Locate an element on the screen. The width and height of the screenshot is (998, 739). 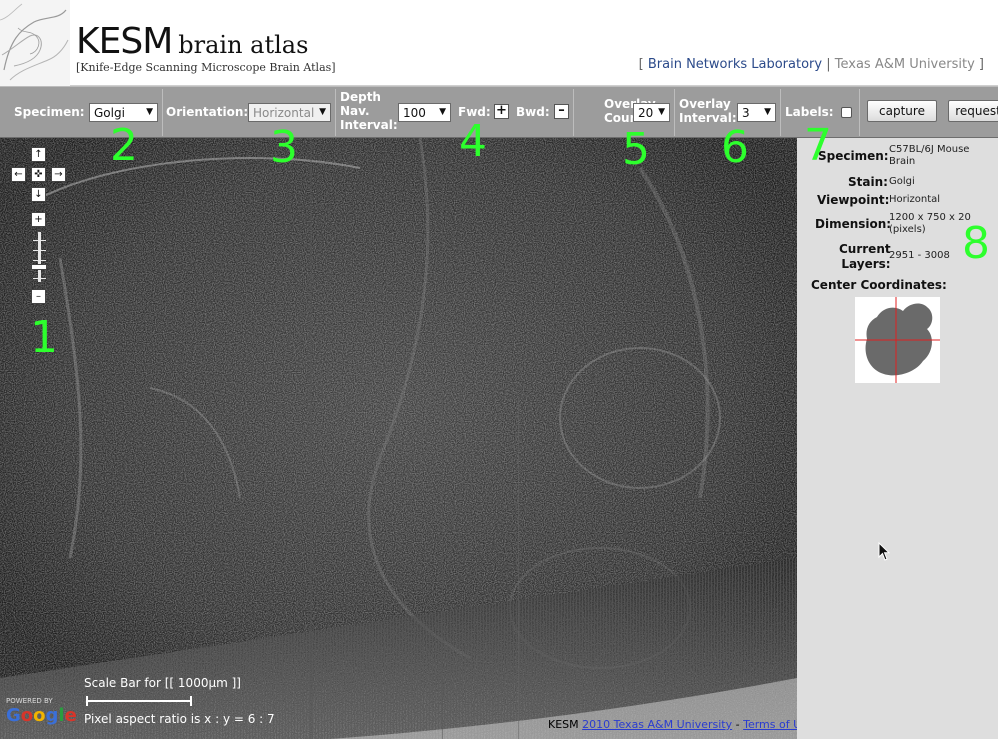
specimen-select-value: Golgi is located at coordinates (109, 113).